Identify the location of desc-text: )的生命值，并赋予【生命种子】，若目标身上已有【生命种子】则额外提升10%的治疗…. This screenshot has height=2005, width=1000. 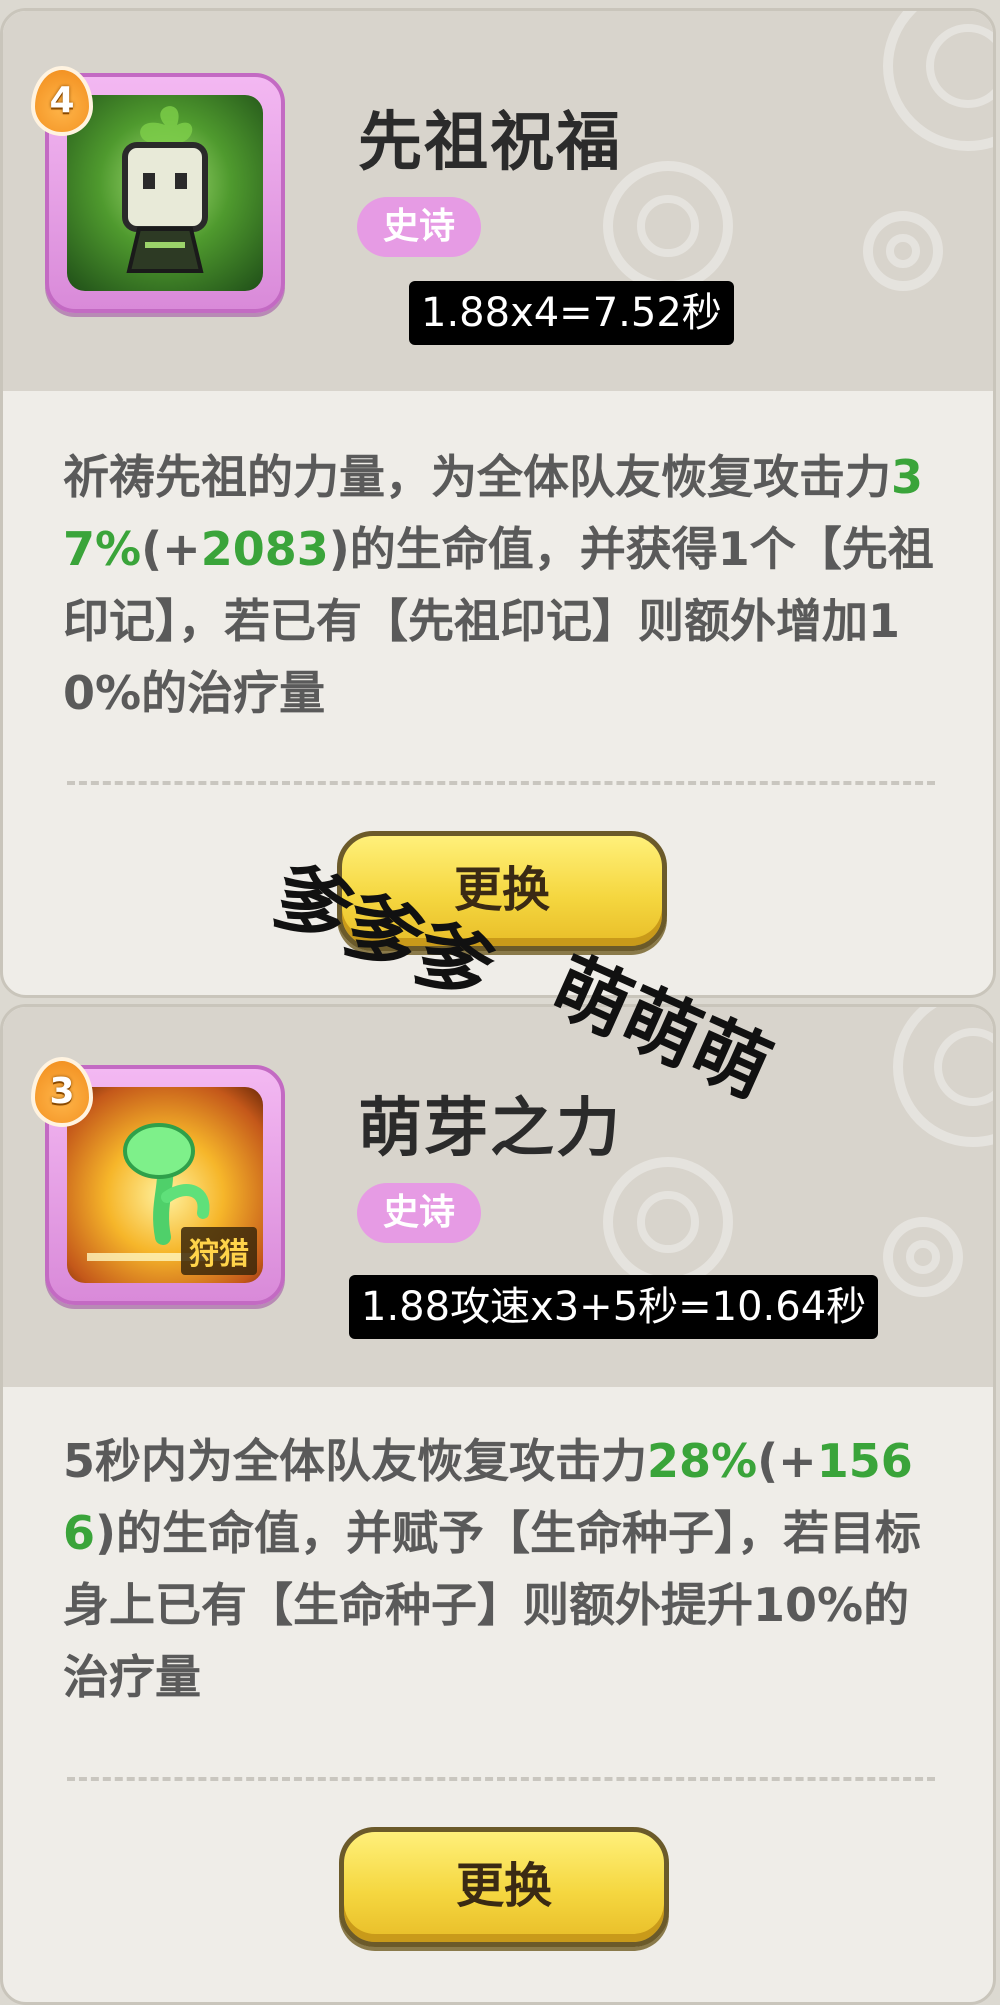
(492, 1605).